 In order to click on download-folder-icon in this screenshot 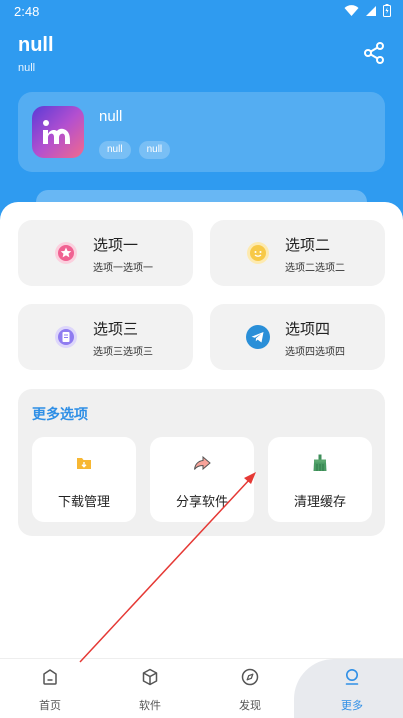, I will do `click(84, 463)`.